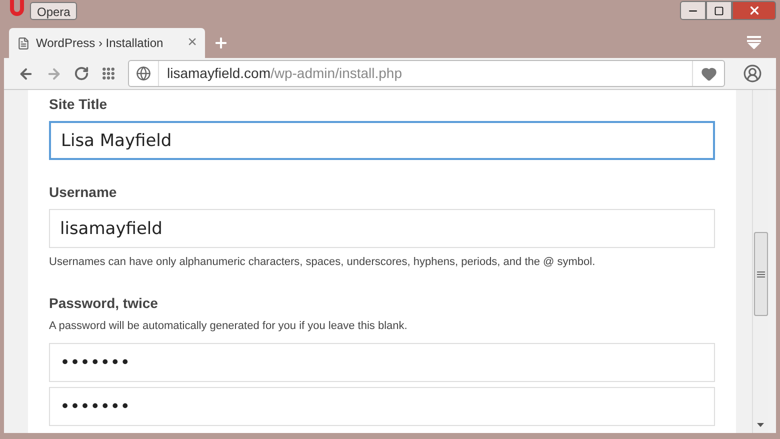  Describe the element at coordinates (81, 73) in the screenshot. I see `reload-icon` at that location.